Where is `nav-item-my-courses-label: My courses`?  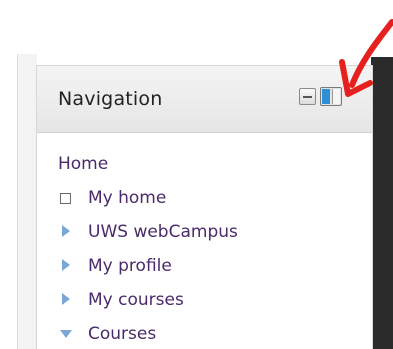
nav-item-my-courses-label: My courses is located at coordinates (136, 300).